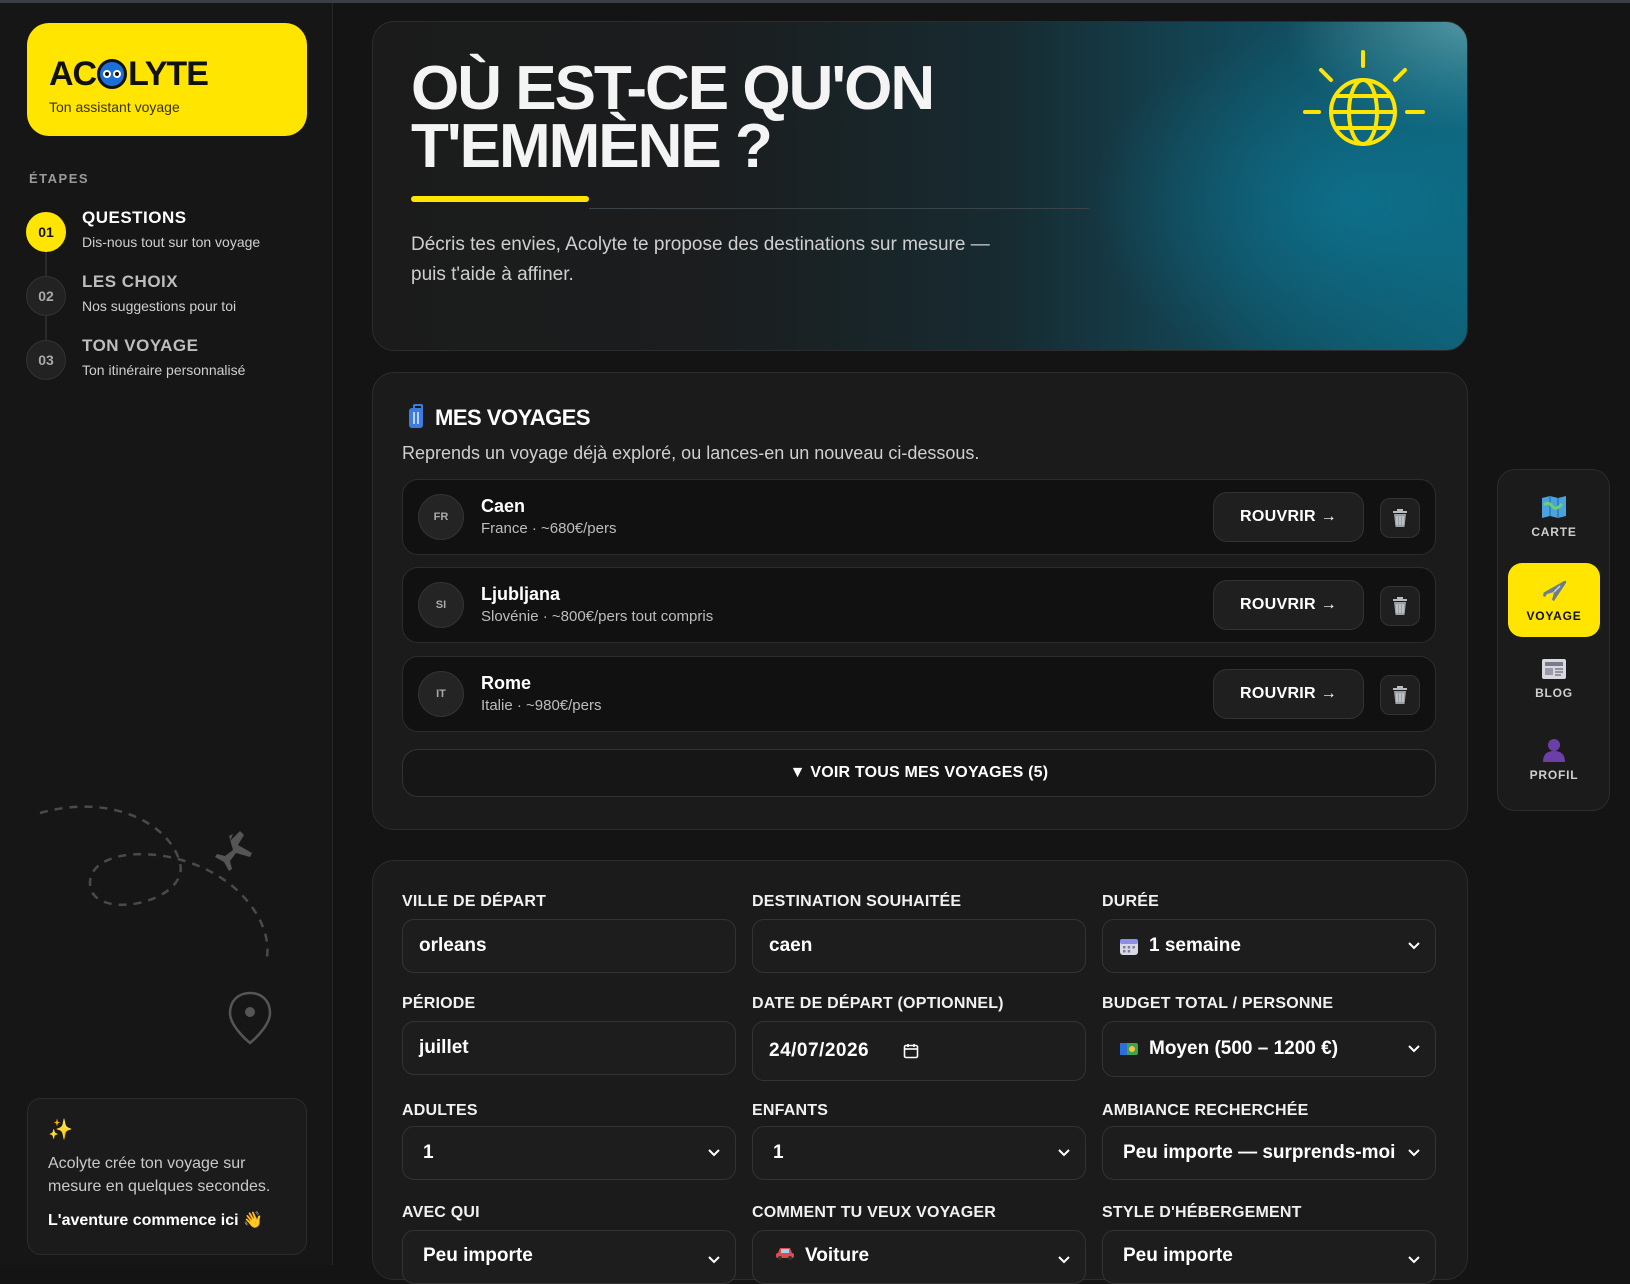 Image resolution: width=1630 pixels, height=1284 pixels. What do you see at coordinates (478, 1255) in the screenshot?
I see `avec-qui-value: Peu importe` at bounding box center [478, 1255].